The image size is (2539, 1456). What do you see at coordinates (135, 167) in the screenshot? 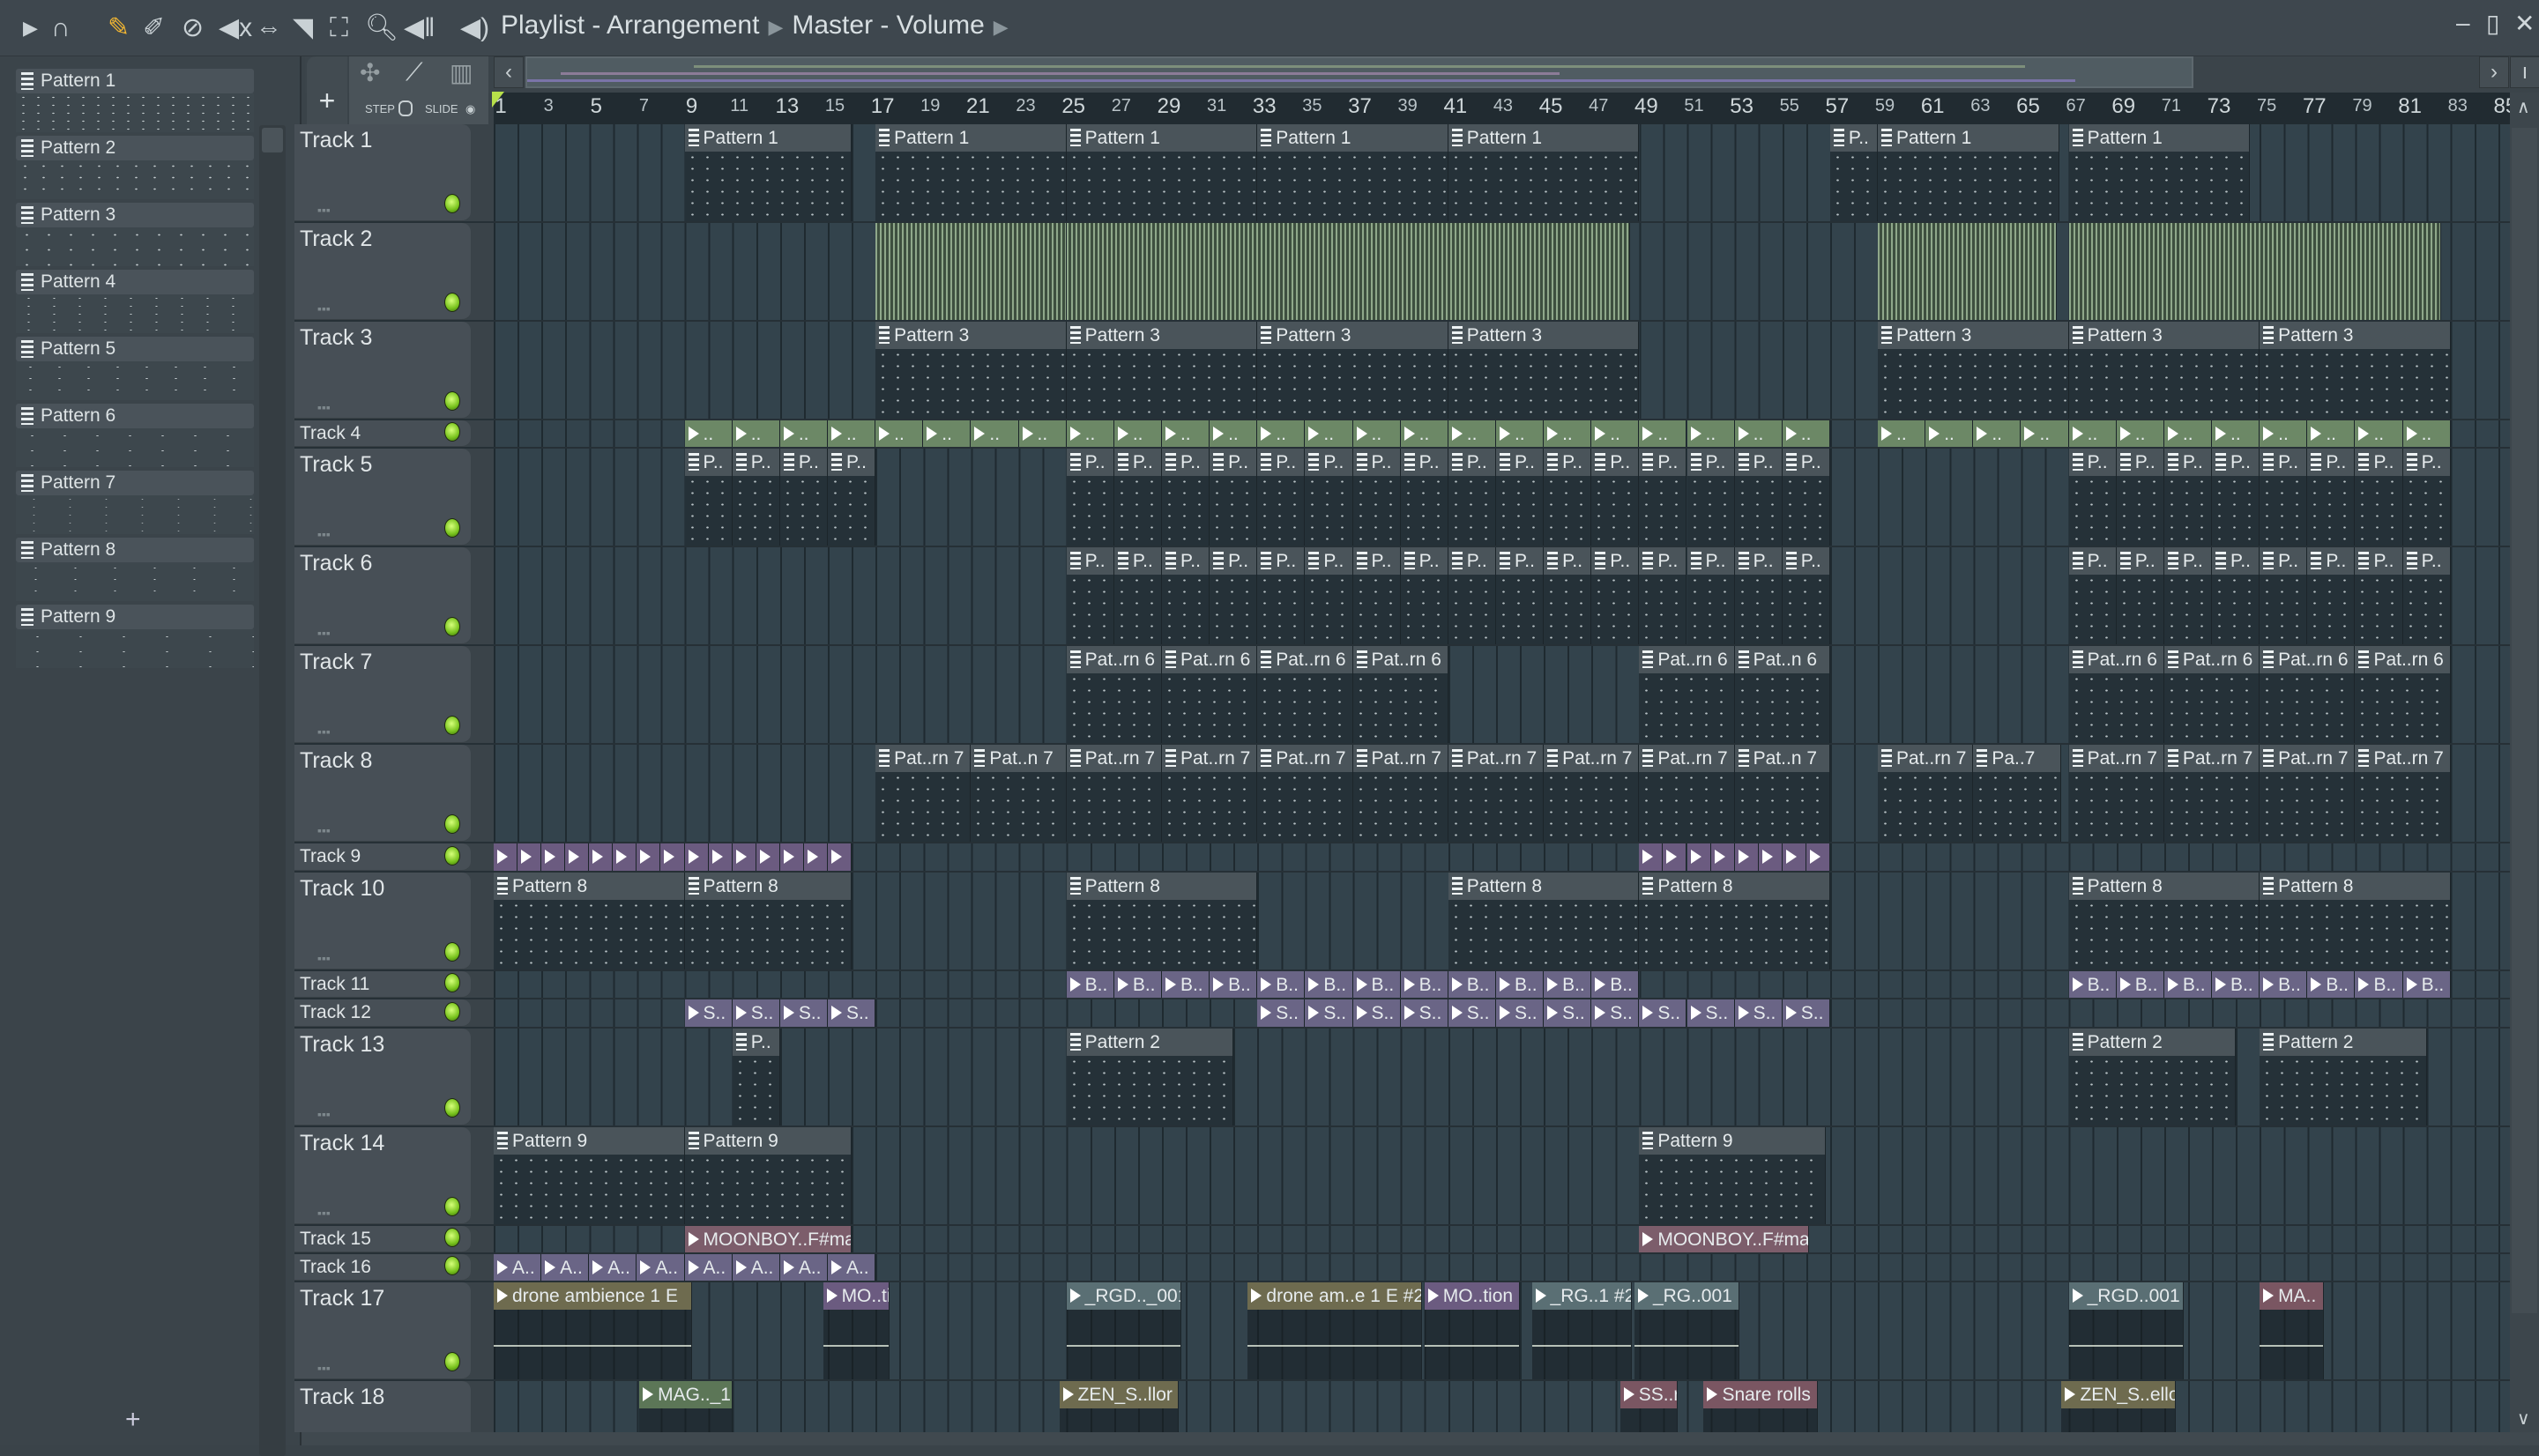
I see `pattern-item: Pattern 2` at bounding box center [135, 167].